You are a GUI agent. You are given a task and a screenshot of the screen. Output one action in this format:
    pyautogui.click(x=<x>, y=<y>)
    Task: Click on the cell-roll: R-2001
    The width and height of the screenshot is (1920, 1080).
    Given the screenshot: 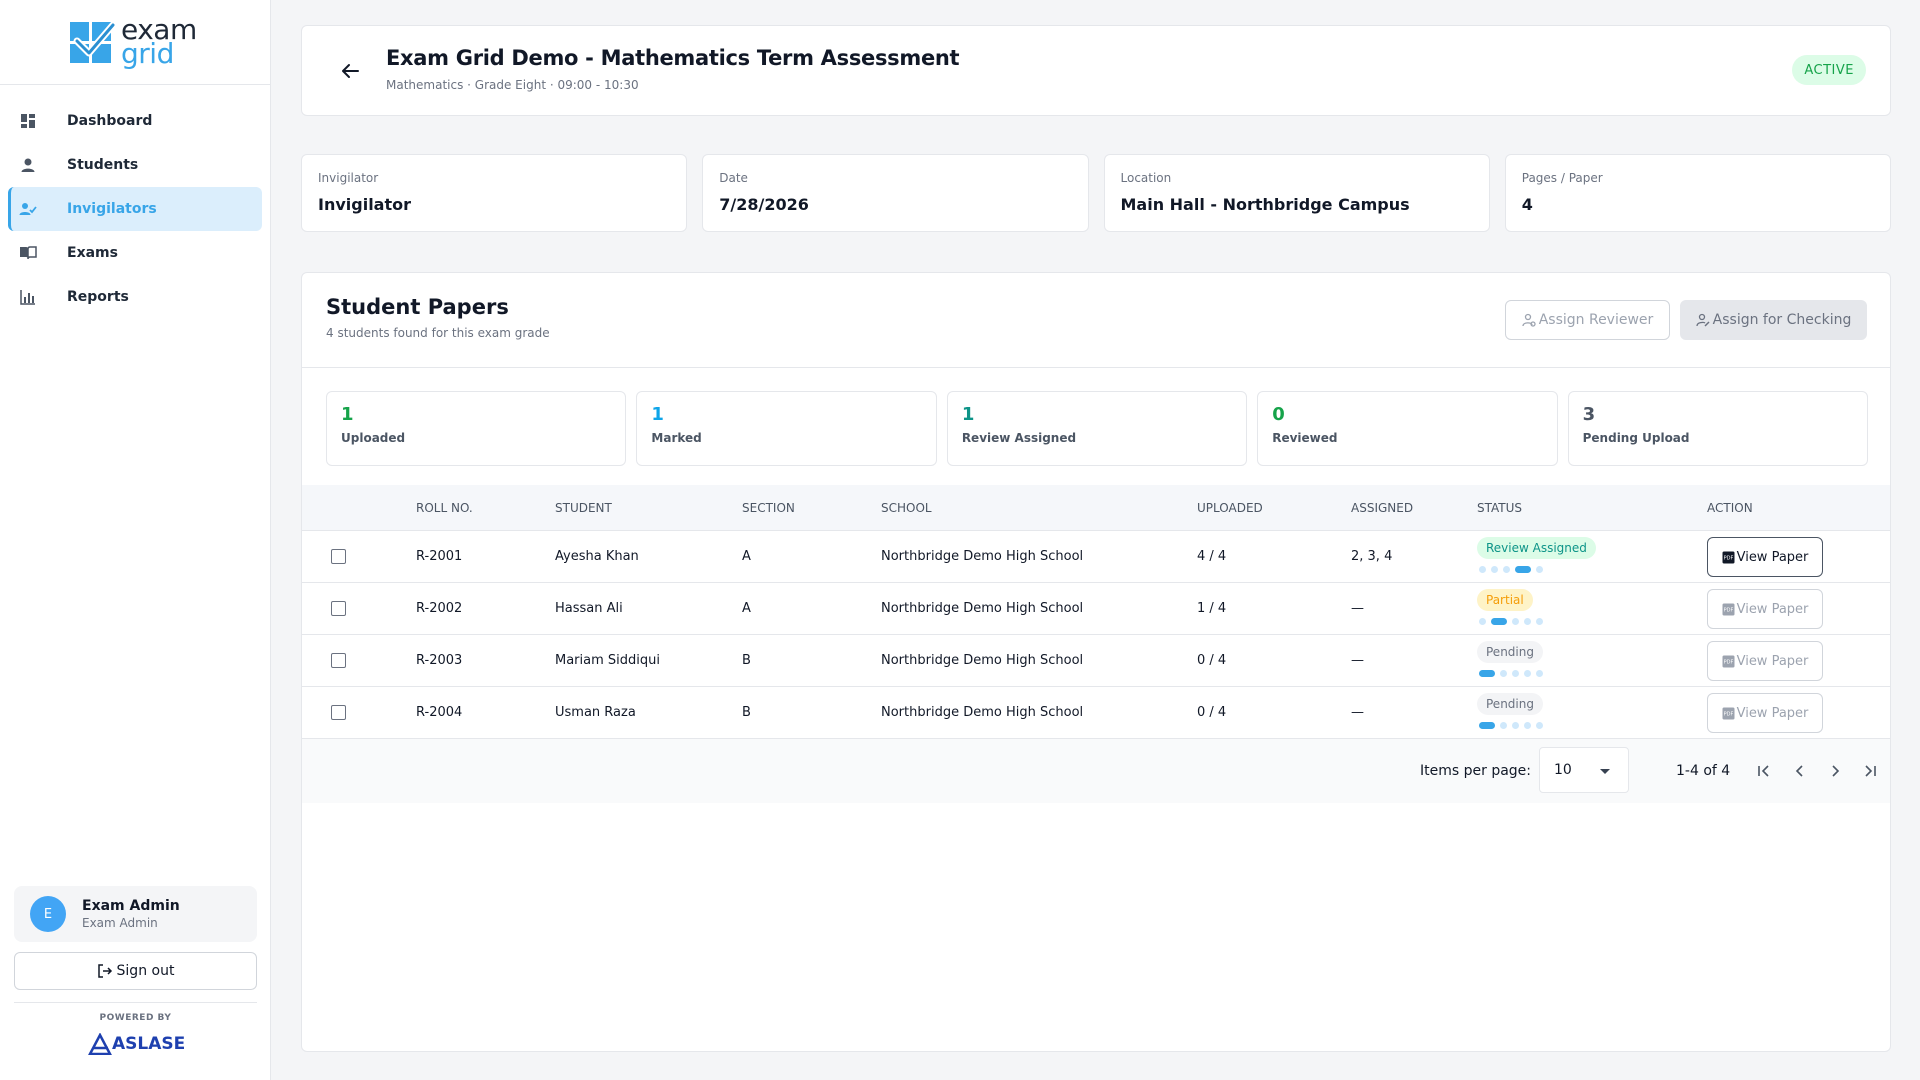 What is the action you would take?
    pyautogui.click(x=439, y=556)
    